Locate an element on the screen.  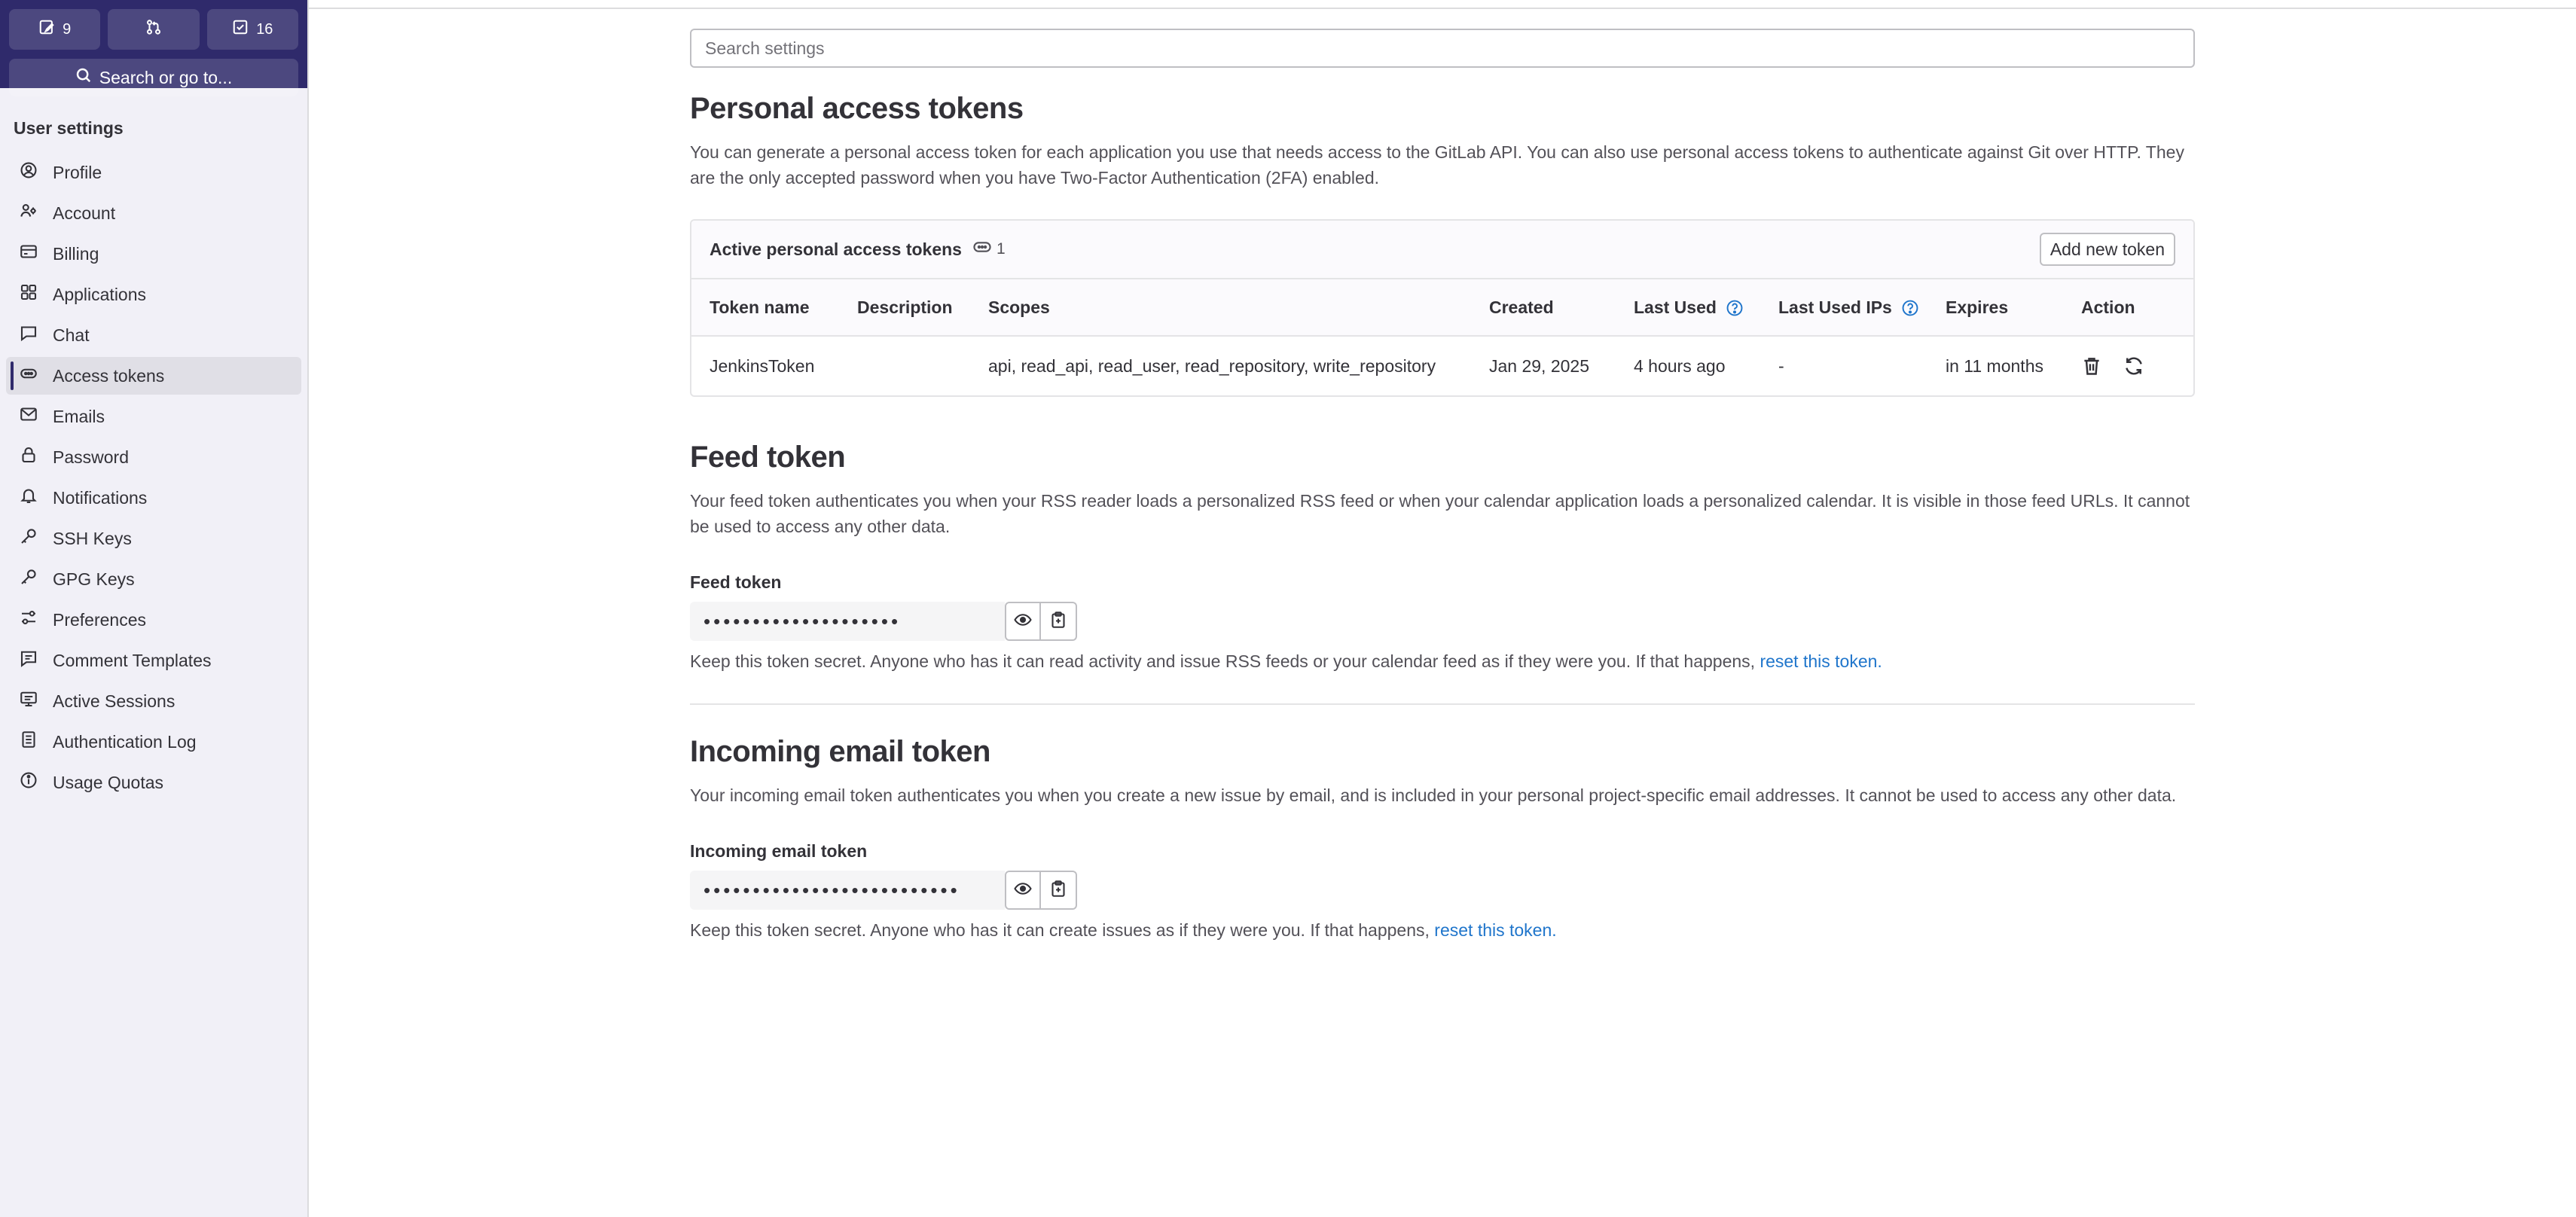
sidebar-item-gpg-keys: GPG Keys is located at coordinates (153, 579).